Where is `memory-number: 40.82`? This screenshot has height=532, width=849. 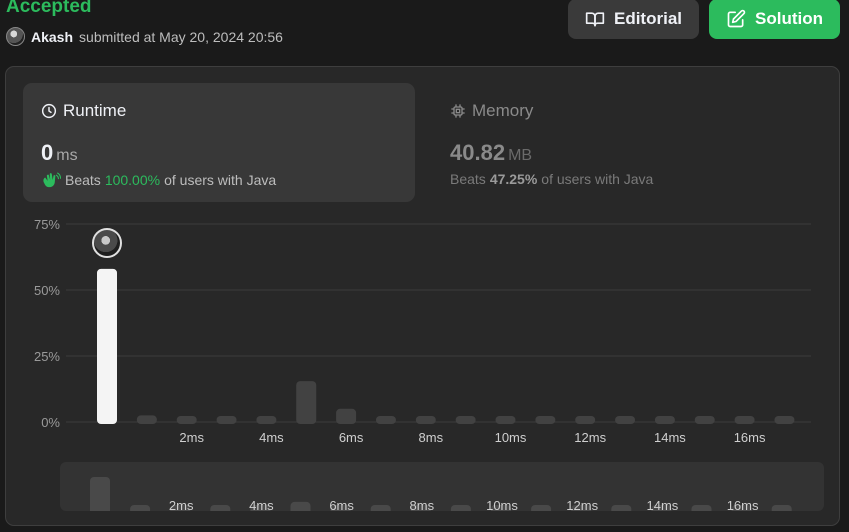
memory-number: 40.82 is located at coordinates (478, 152).